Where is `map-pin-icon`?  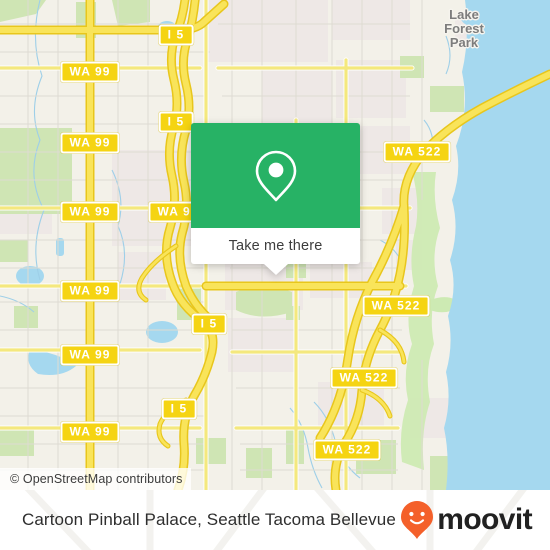 map-pin-icon is located at coordinates (275, 175).